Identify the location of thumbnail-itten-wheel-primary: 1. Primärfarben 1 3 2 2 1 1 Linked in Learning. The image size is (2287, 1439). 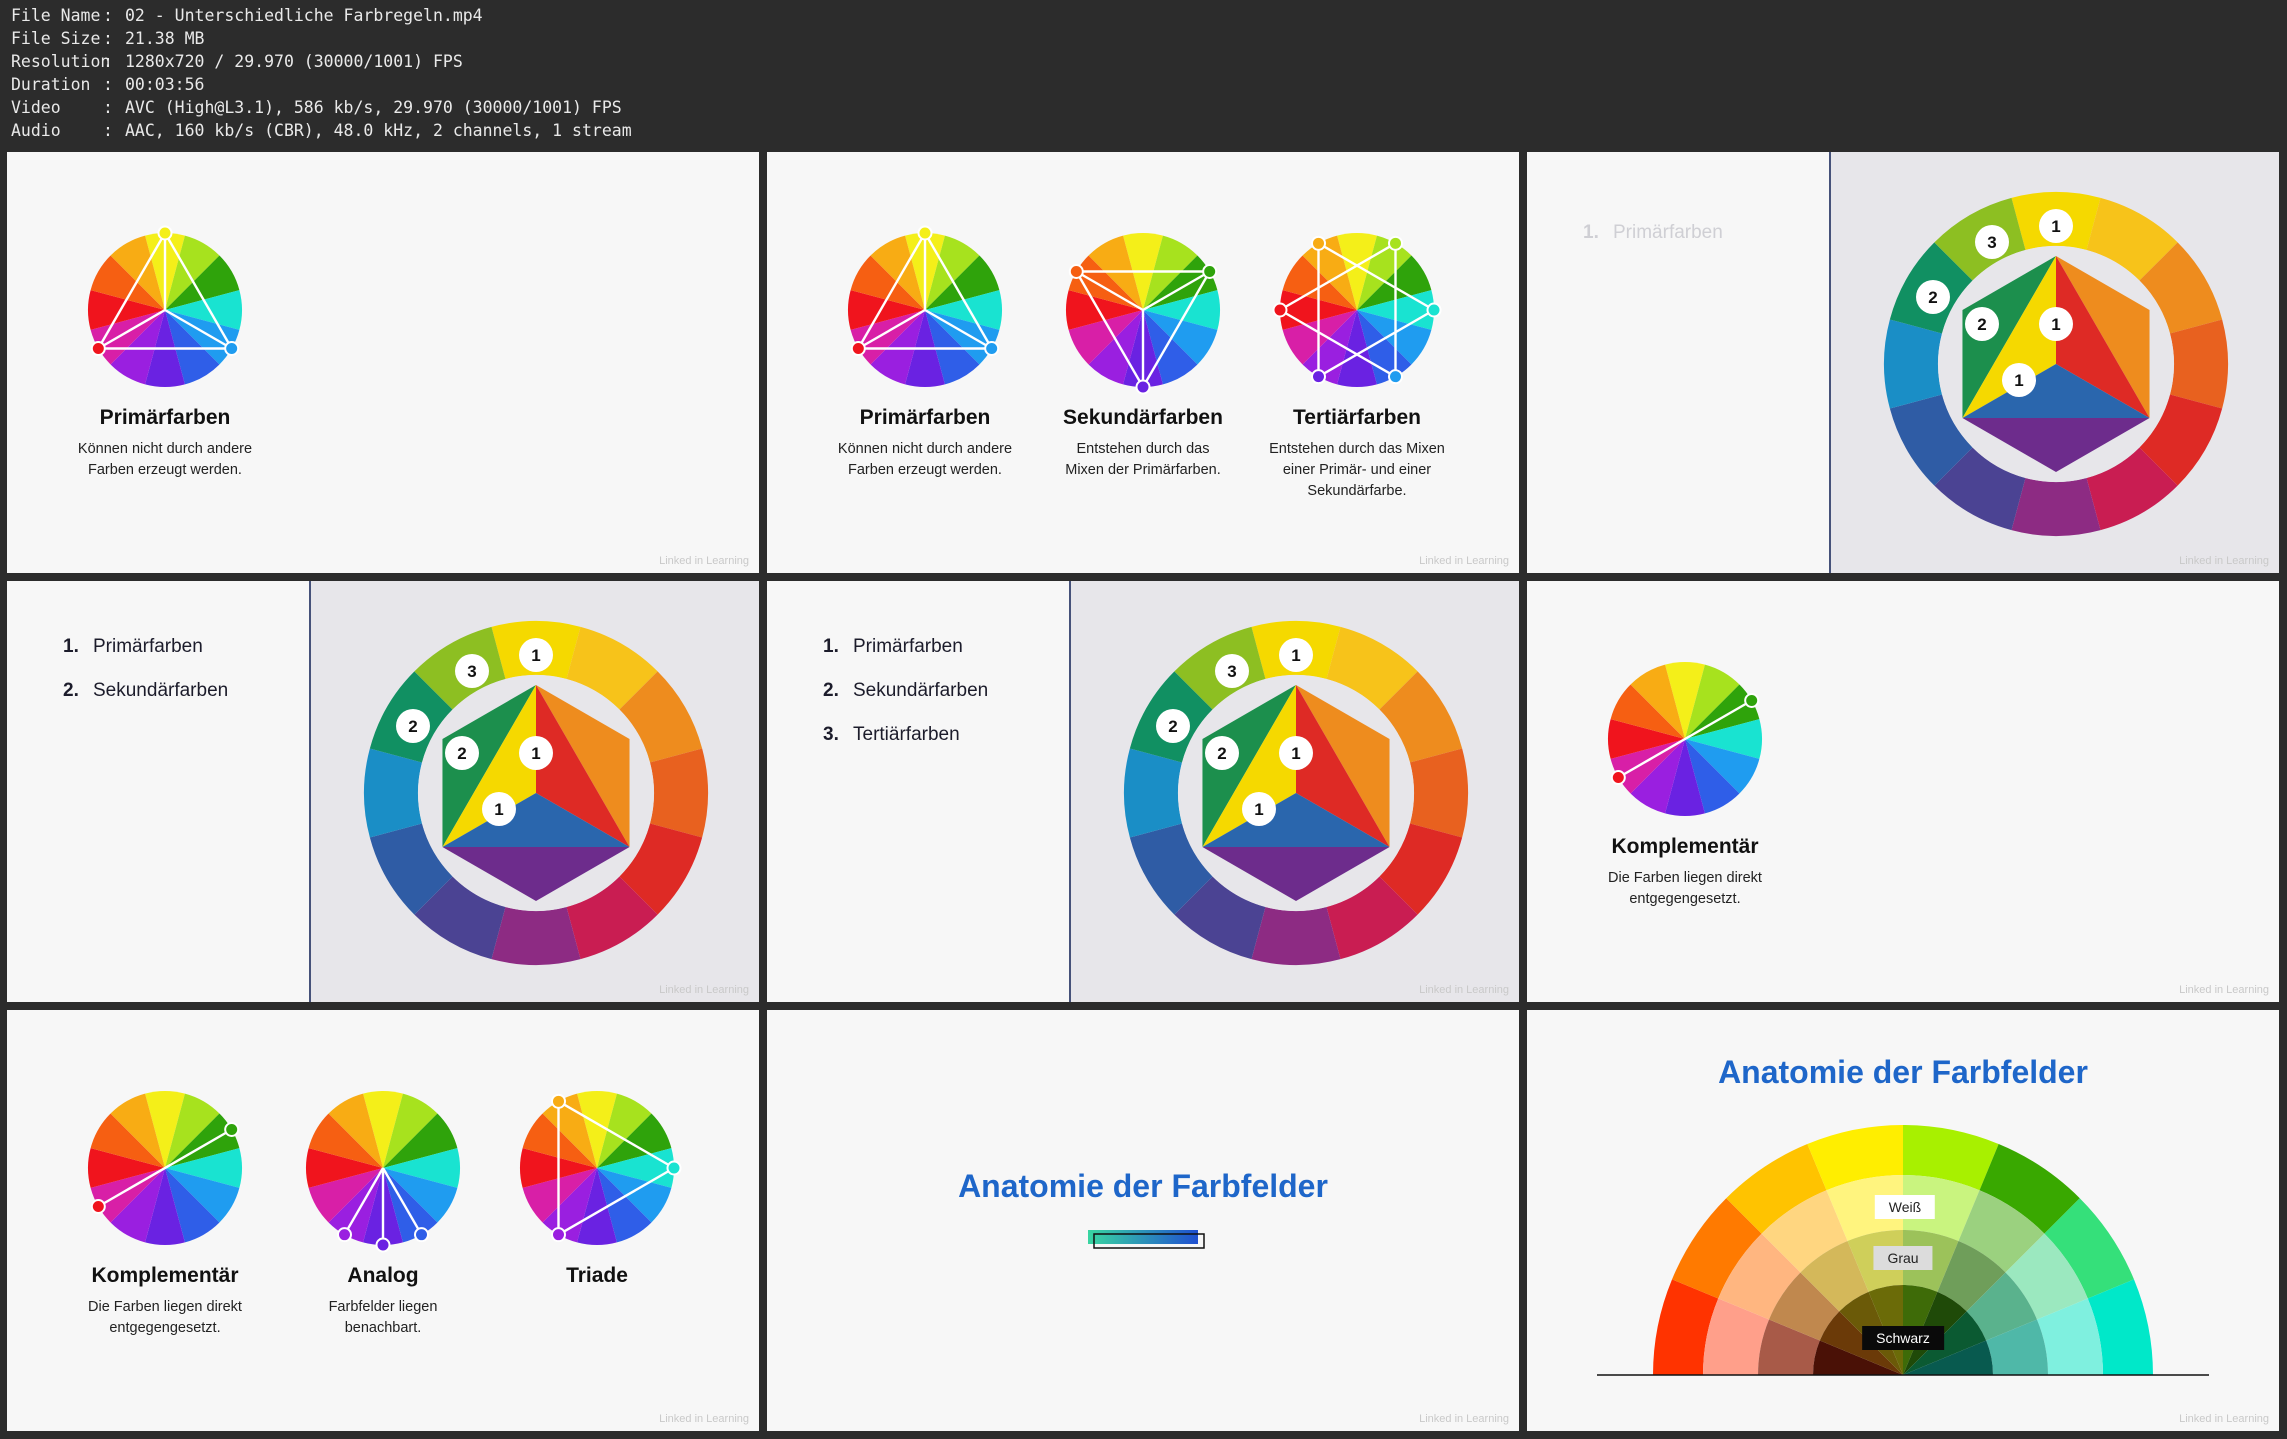
(1903, 362).